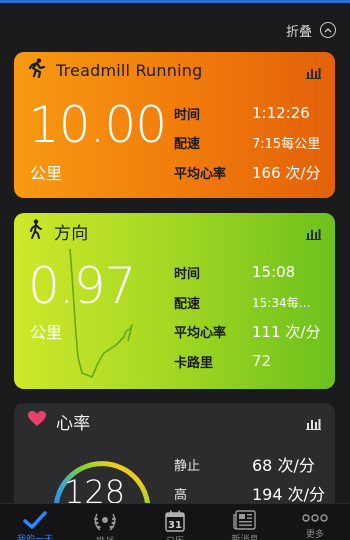 This screenshot has width=350, height=540. I want to click on stat-row-high-hr: 高 194 次/分, so click(251, 493).